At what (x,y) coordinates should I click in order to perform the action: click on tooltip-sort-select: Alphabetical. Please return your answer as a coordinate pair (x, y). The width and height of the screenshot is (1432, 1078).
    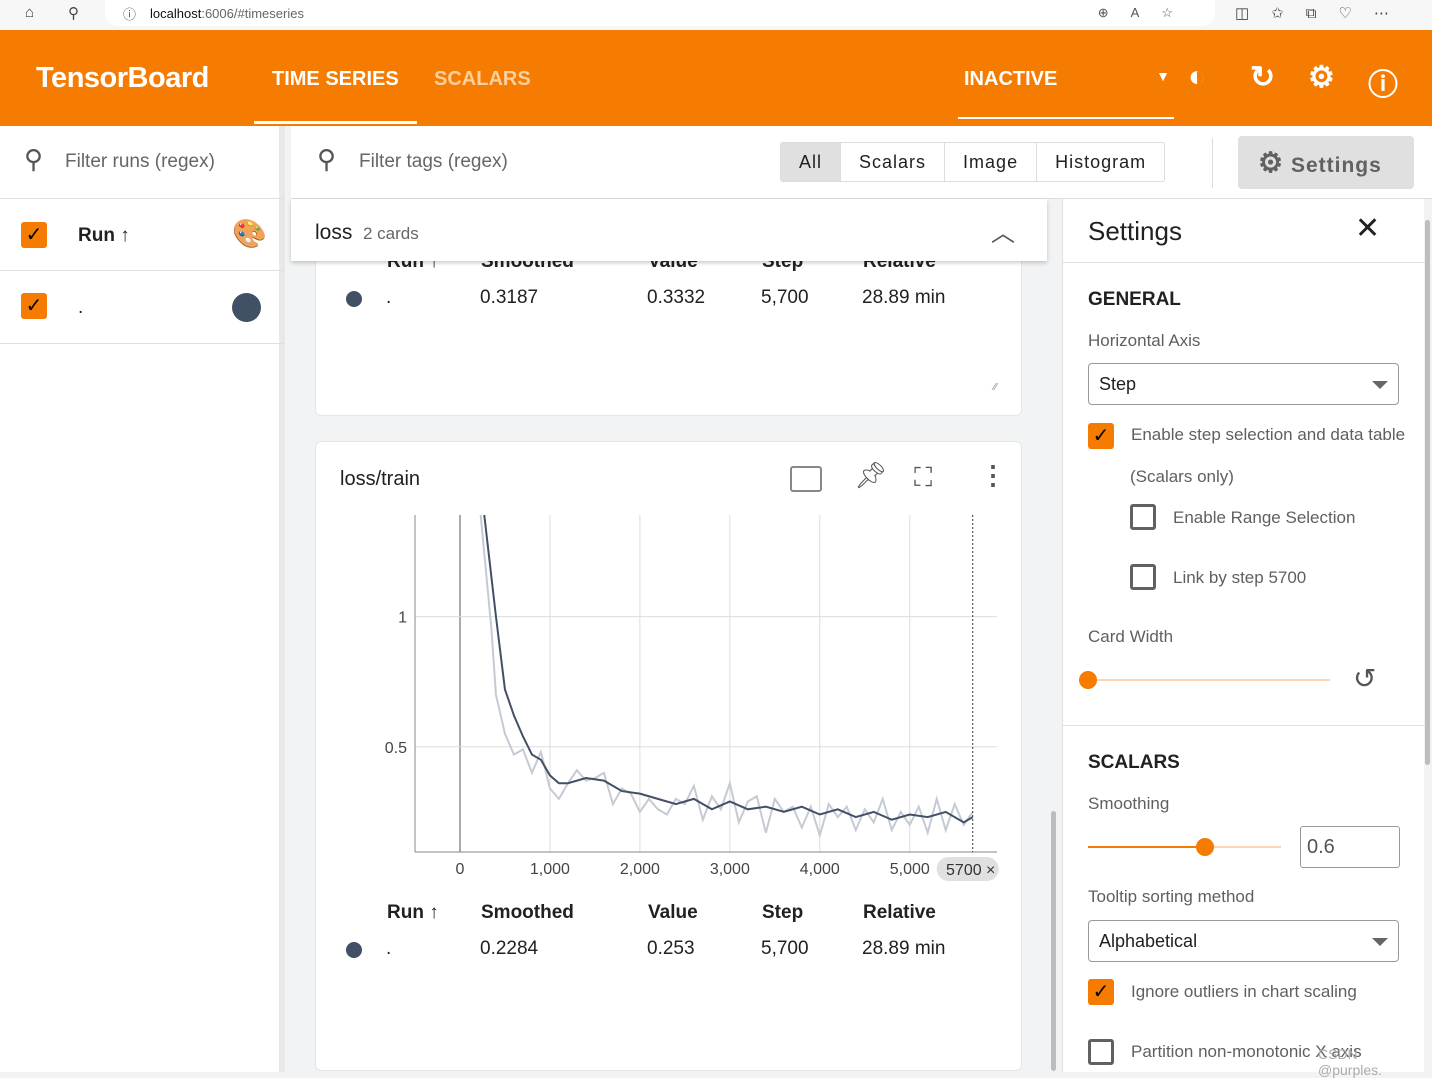
    Looking at the image, I should click on (1243, 941).